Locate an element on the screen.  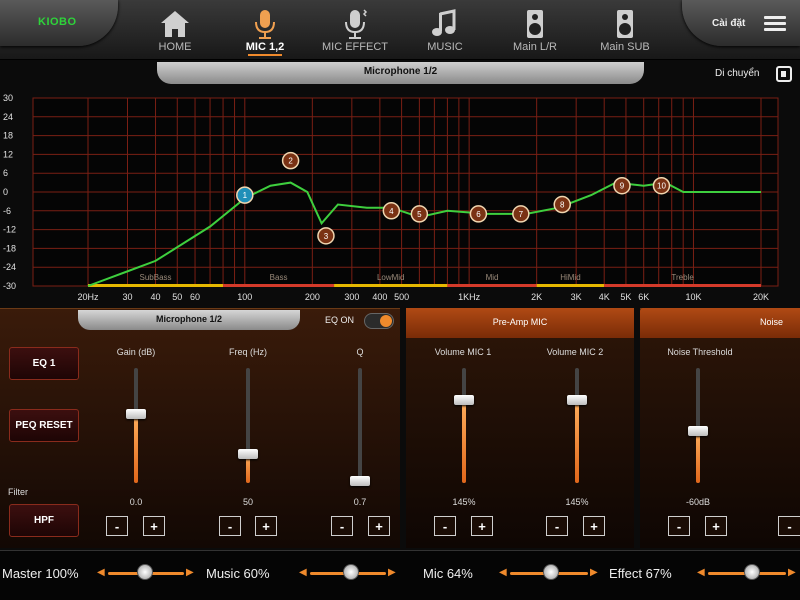
eq-band-point-label: 3 is located at coordinates (326, 236).